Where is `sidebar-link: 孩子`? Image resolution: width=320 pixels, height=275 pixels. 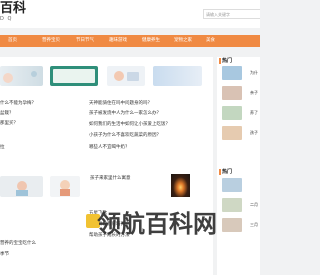 sidebar-link: 孩子 is located at coordinates (254, 132).